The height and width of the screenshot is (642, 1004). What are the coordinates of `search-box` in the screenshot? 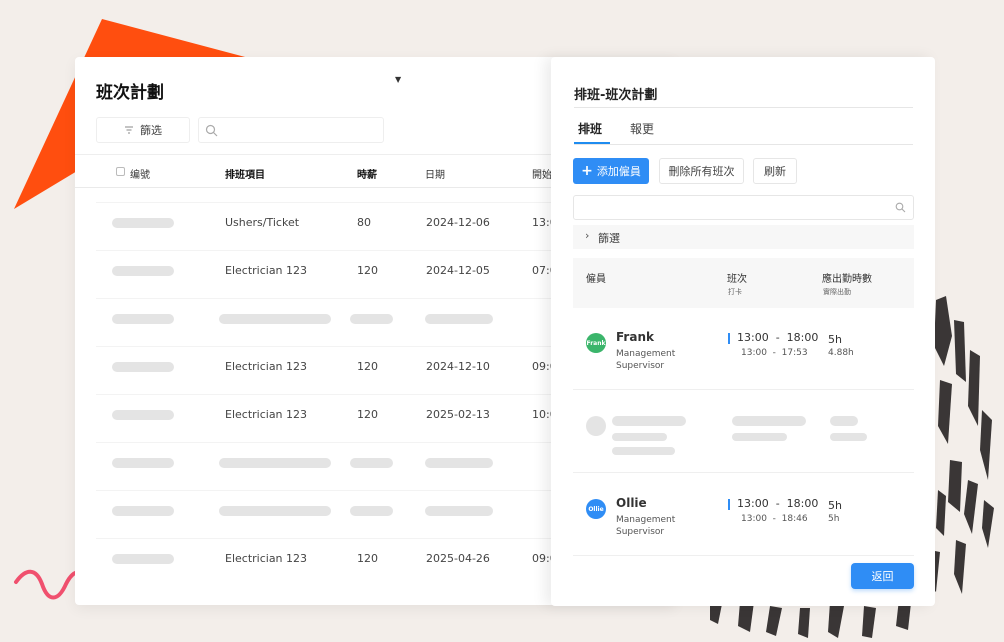 It's located at (291, 130).